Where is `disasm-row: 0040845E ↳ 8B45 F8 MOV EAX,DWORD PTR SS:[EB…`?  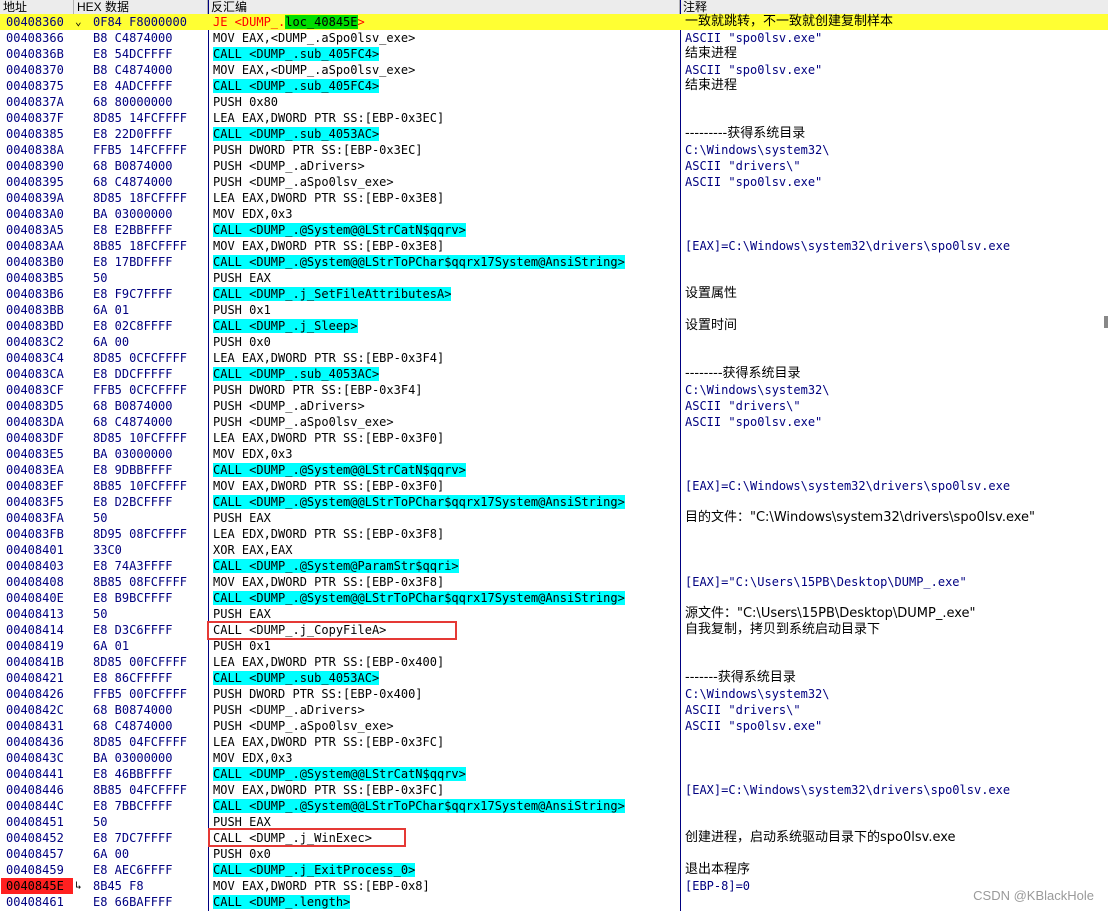
disasm-row: 0040845E ↳ 8B45 F8 MOV EAX,DWORD PTR SS:[EB… is located at coordinates (554, 886).